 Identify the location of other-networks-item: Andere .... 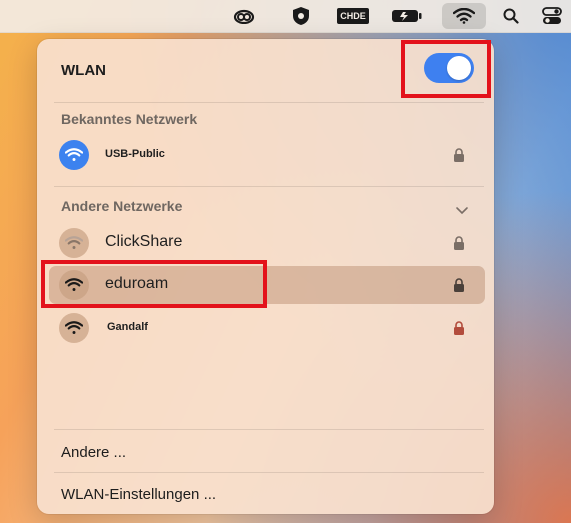
(93, 452).